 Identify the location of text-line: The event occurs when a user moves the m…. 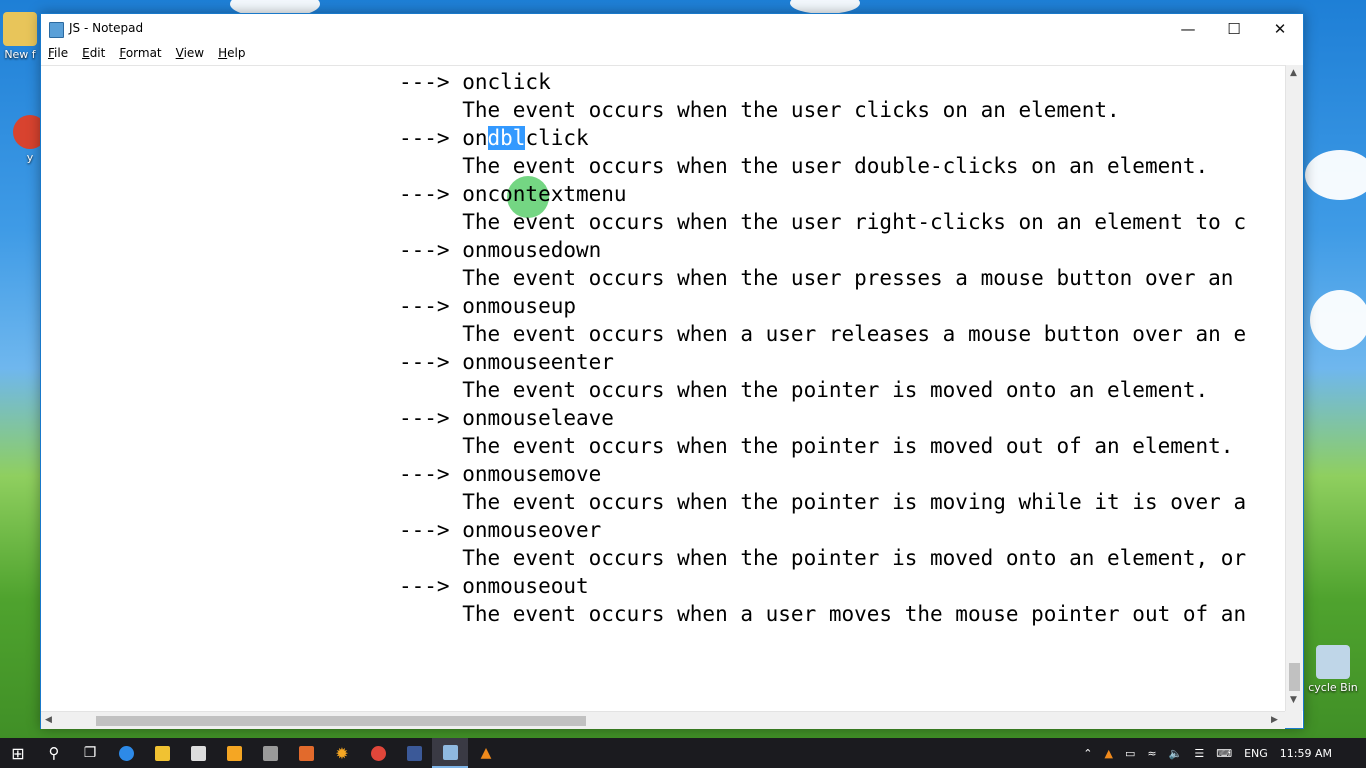
(823, 614).